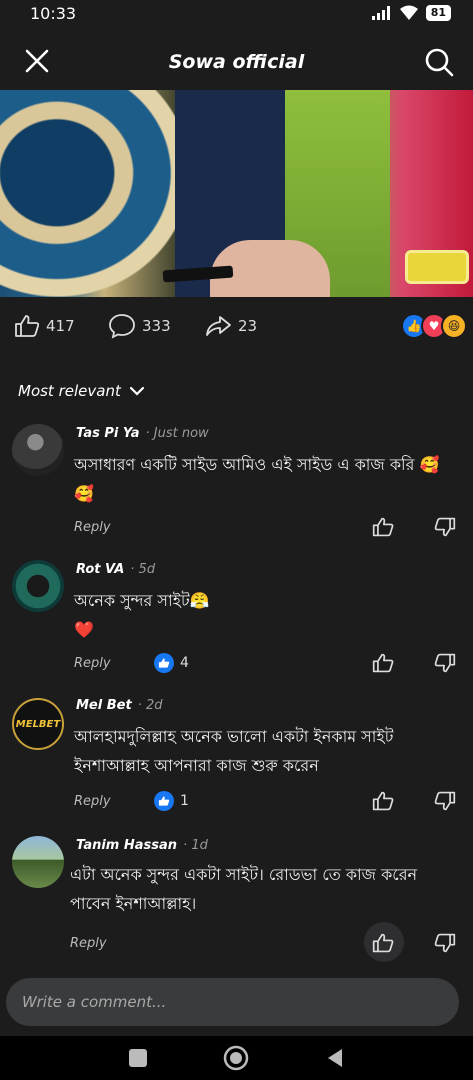  Describe the element at coordinates (439, 62) in the screenshot. I see `search-icon` at that location.